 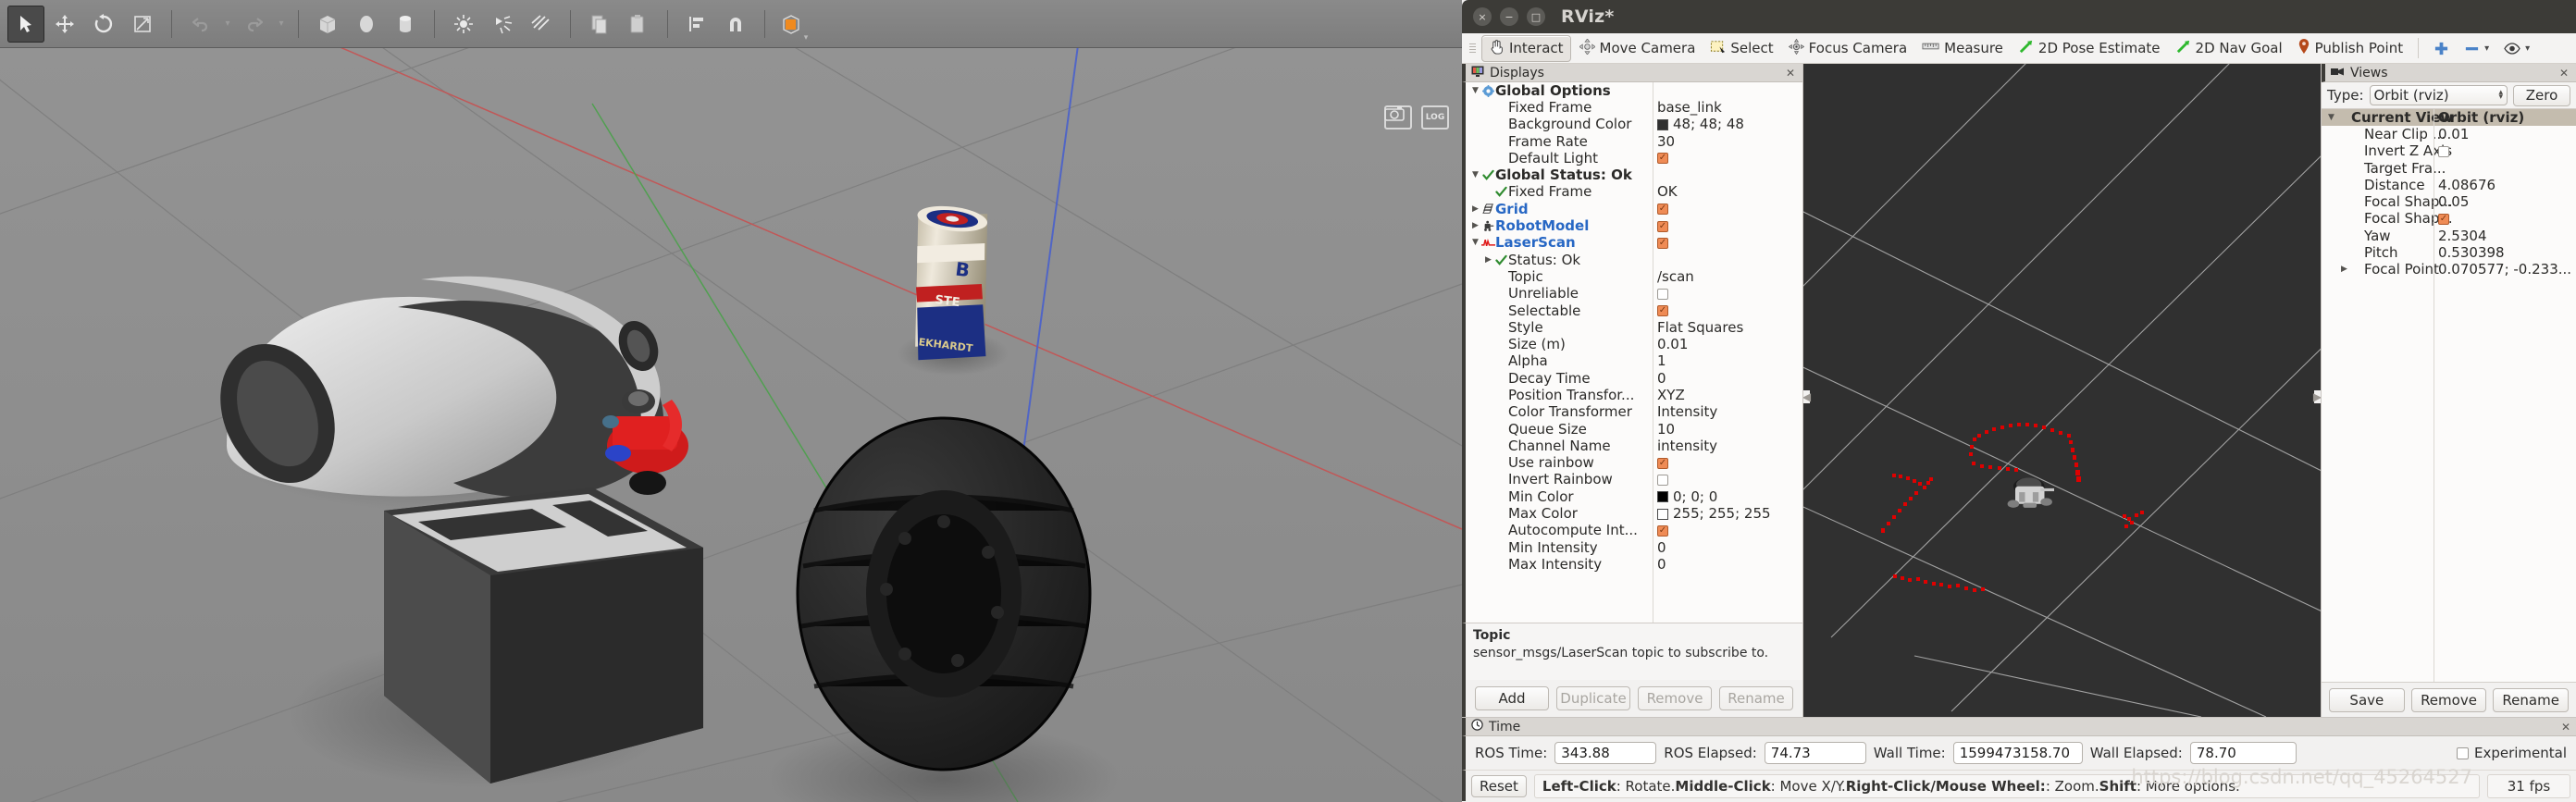 I want to click on experimental-checkbox, so click(x=2462, y=752).